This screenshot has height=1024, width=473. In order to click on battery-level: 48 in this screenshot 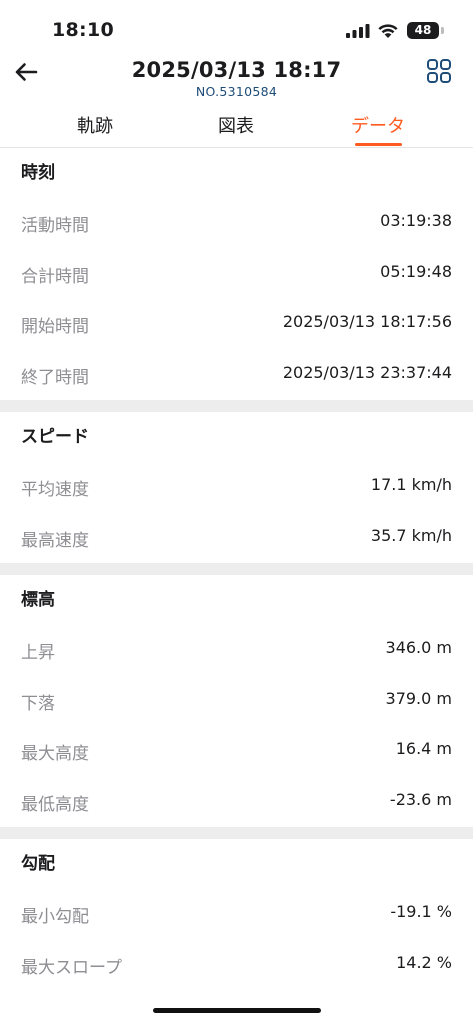, I will do `click(423, 30)`.